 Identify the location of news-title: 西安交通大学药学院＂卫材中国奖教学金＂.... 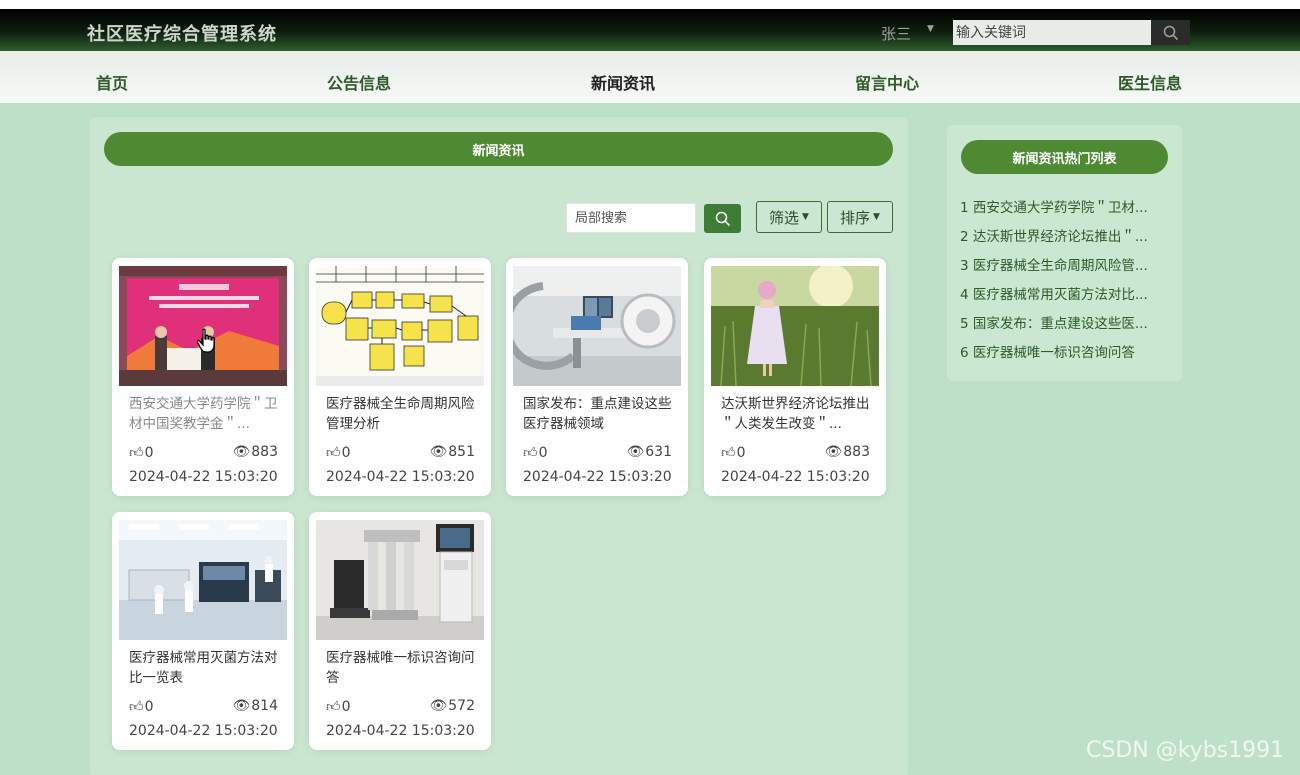
(205, 415).